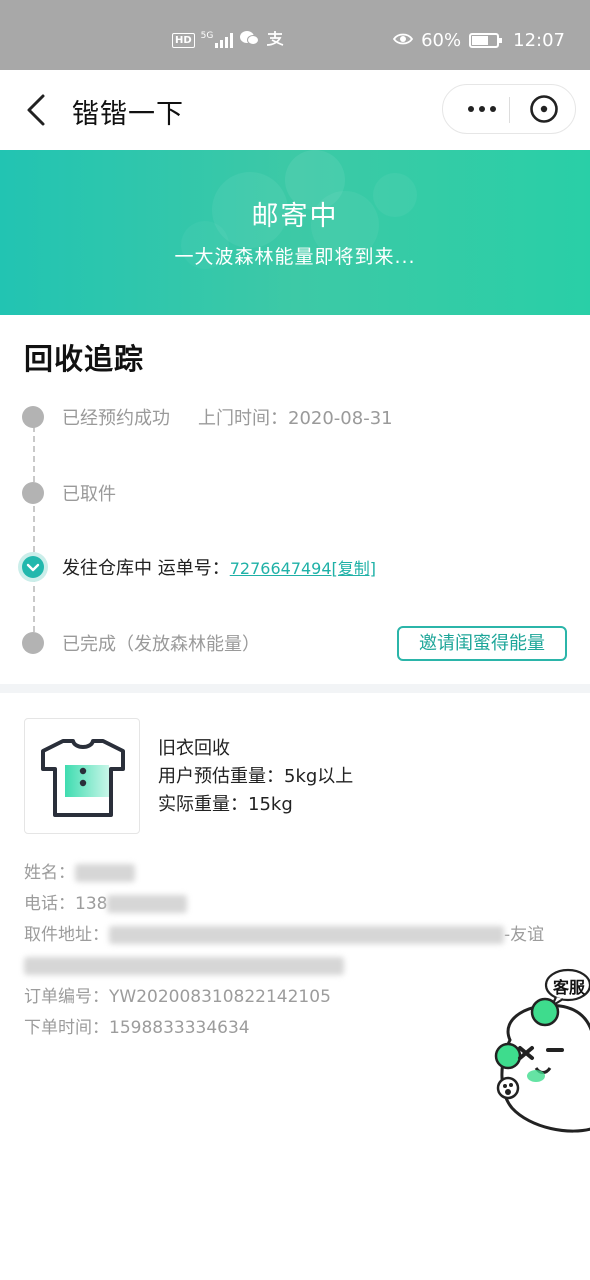 Image resolution: width=590 pixels, height=1280 pixels. I want to click on address-label: 取件地址：, so click(66, 935).